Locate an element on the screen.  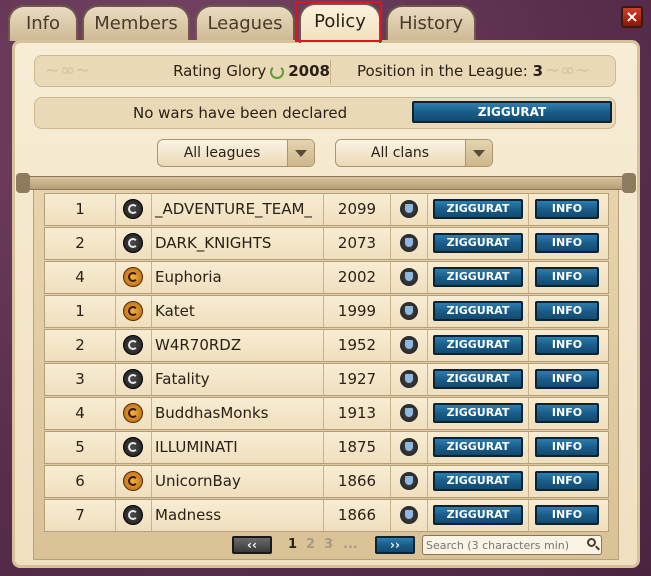
rating-value: 2008 is located at coordinates (309, 71).